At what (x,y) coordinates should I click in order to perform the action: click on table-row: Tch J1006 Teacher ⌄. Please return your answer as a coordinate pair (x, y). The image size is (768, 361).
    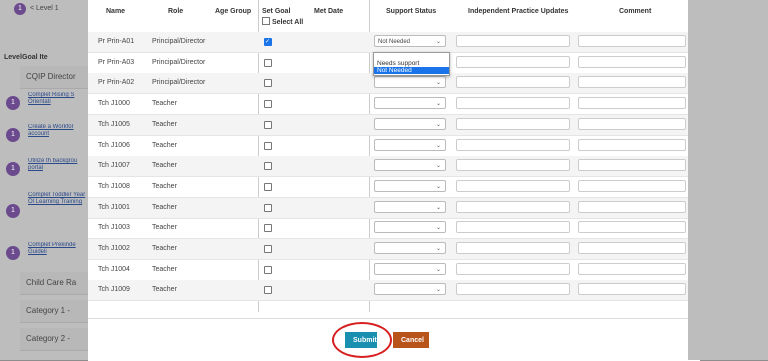
    Looking at the image, I should click on (394, 146).